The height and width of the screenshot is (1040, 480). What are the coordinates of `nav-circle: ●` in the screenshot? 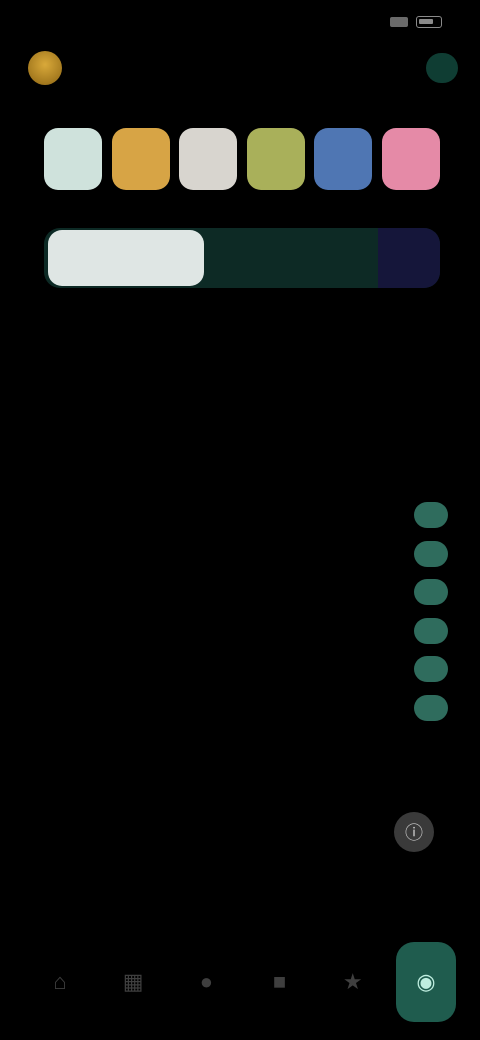 It's located at (206, 982).